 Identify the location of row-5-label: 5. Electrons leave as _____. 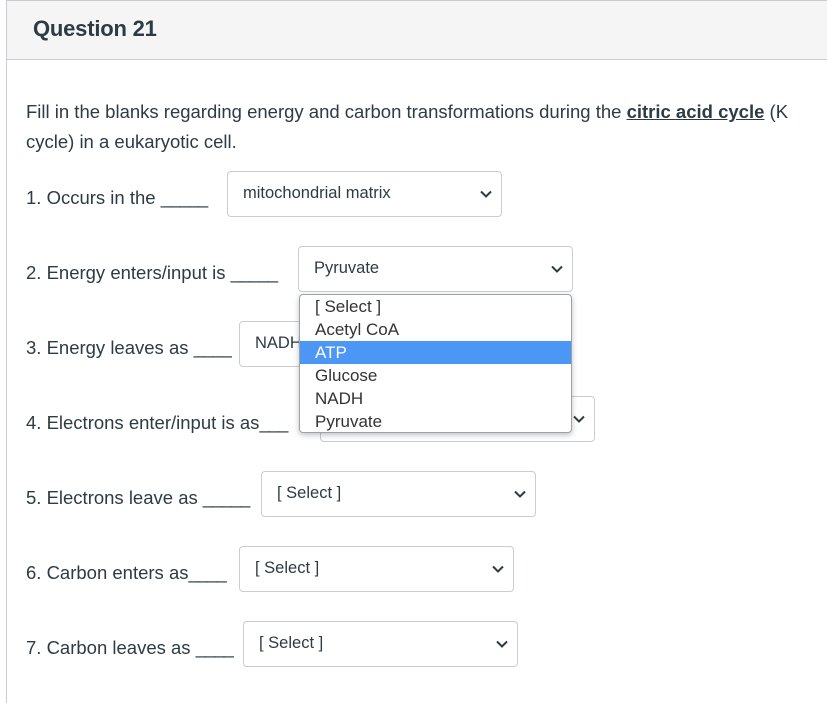
(138, 497).